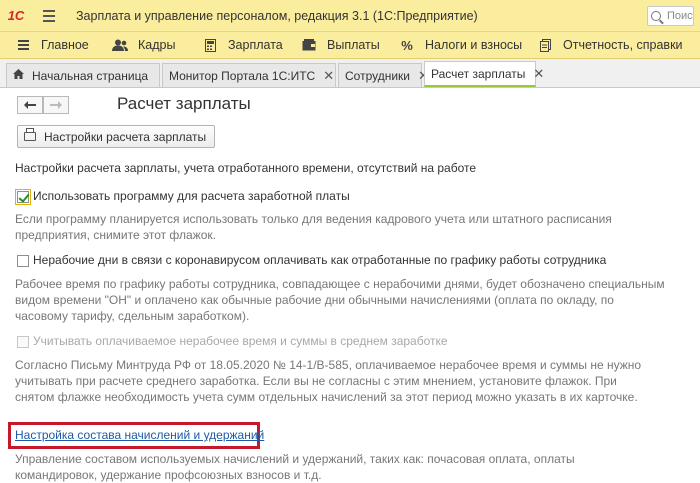 The width and height of the screenshot is (700, 483). I want to click on forward-button, so click(56, 105).